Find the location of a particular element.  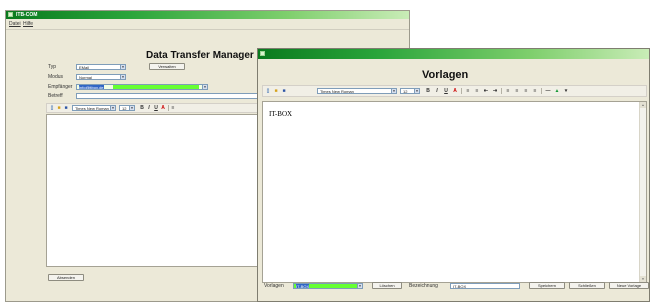

neue-vorlage-button: Neue Vorlage is located at coordinates (629, 285).